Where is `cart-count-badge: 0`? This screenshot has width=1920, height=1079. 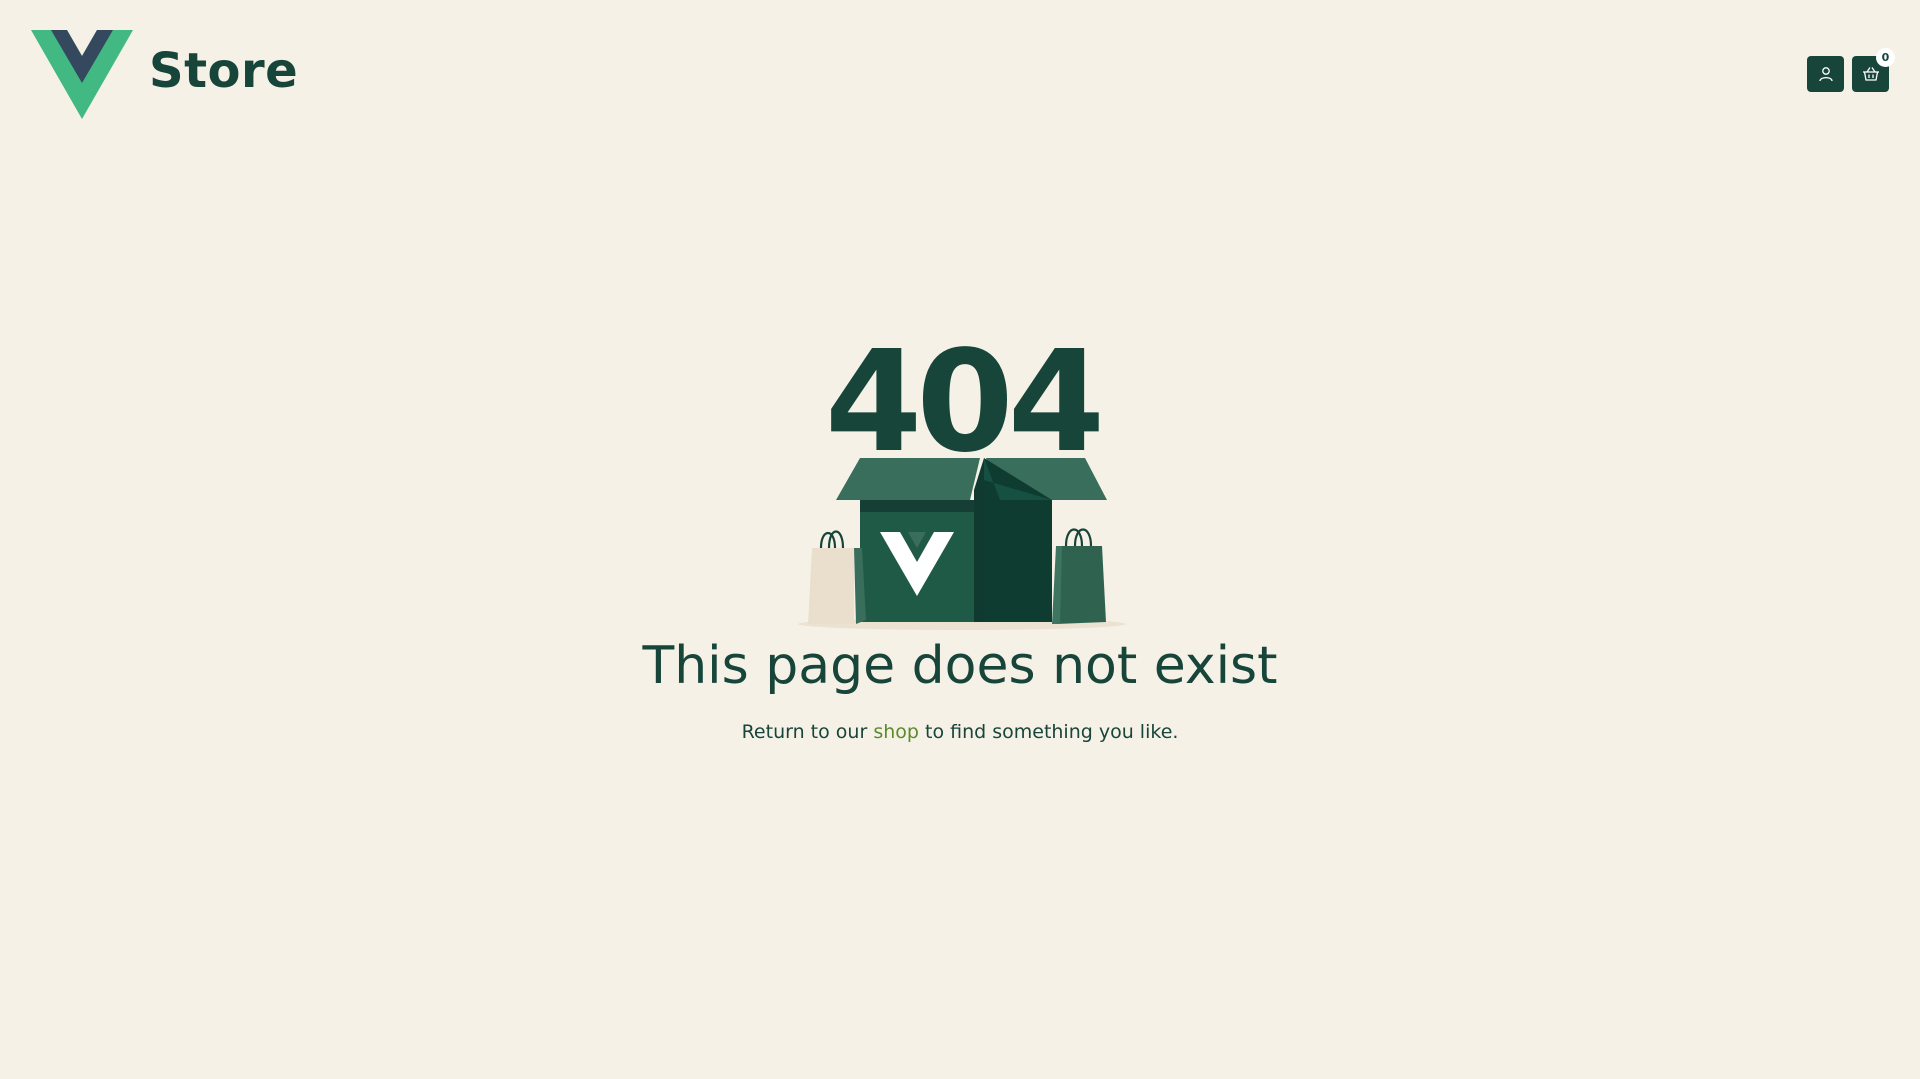 cart-count-badge: 0 is located at coordinates (1885, 57).